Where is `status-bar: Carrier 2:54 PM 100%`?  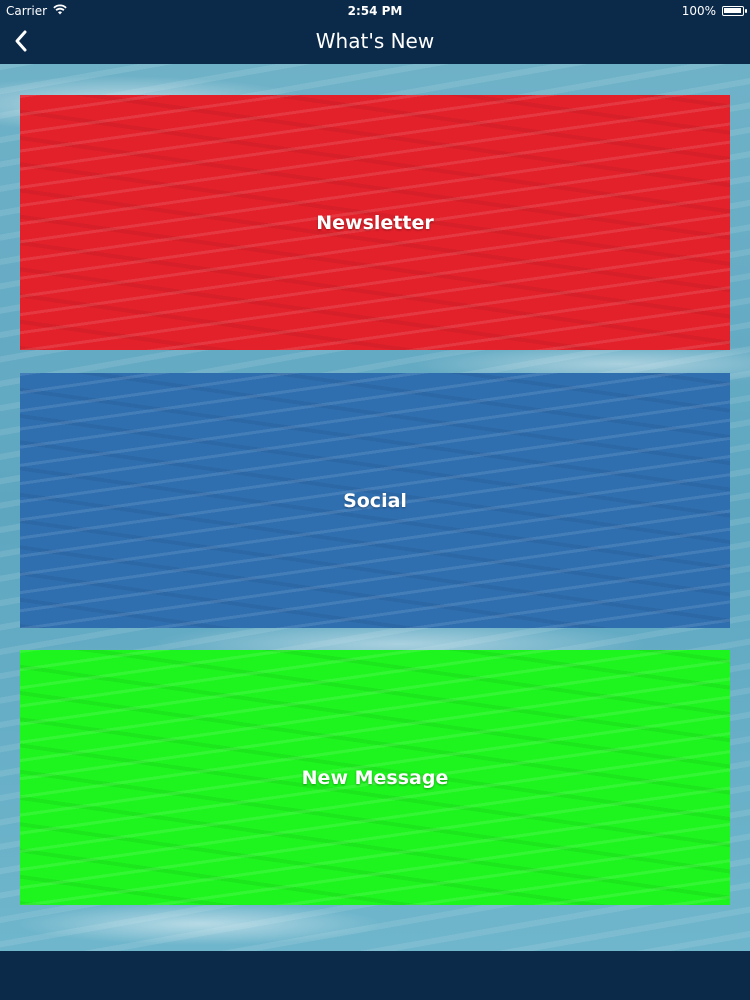
status-bar: Carrier 2:54 PM 100% is located at coordinates (375, 11).